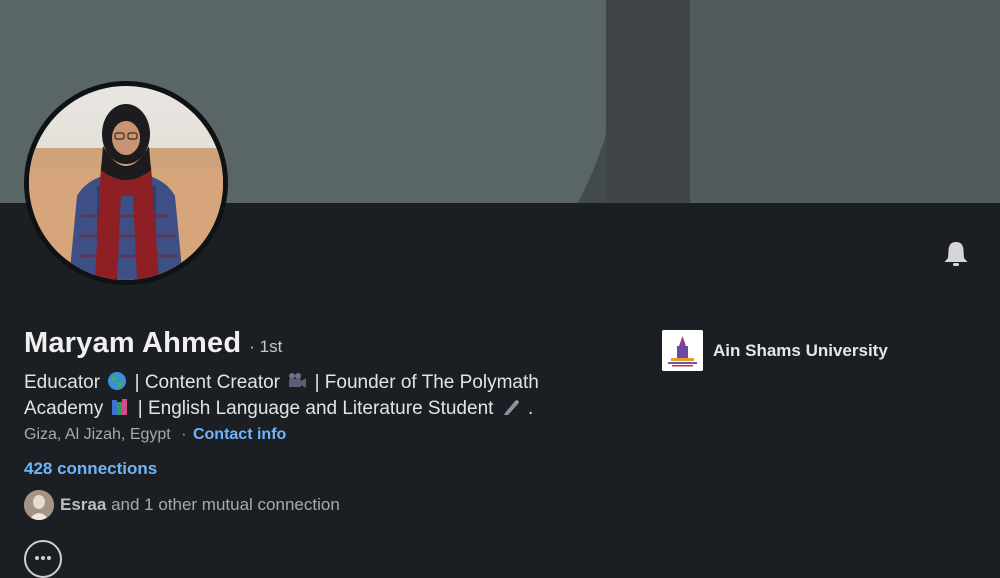 The height and width of the screenshot is (578, 1000). I want to click on education-item: Ain Shams University, so click(775, 350).